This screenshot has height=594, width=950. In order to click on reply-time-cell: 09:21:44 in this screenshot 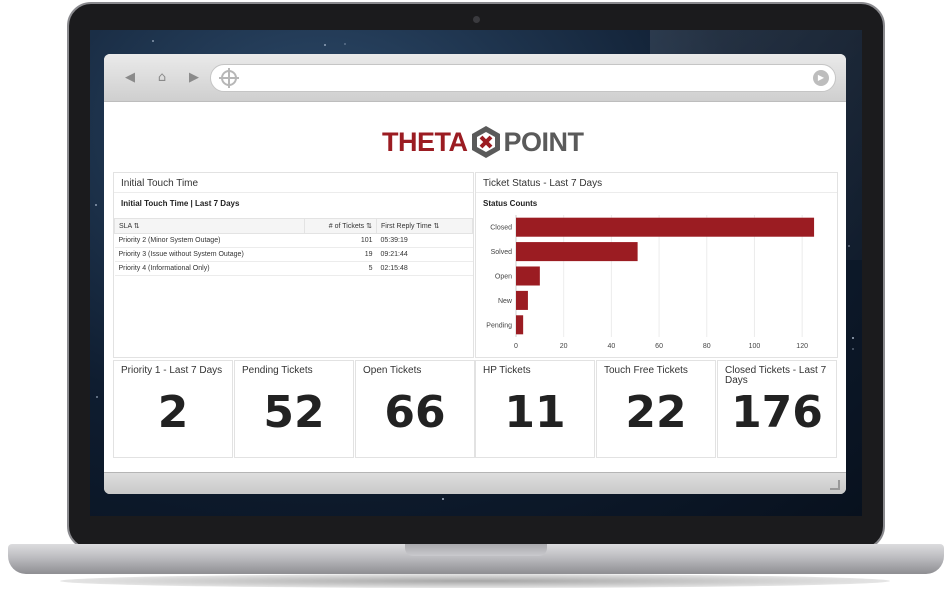, I will do `click(424, 254)`.